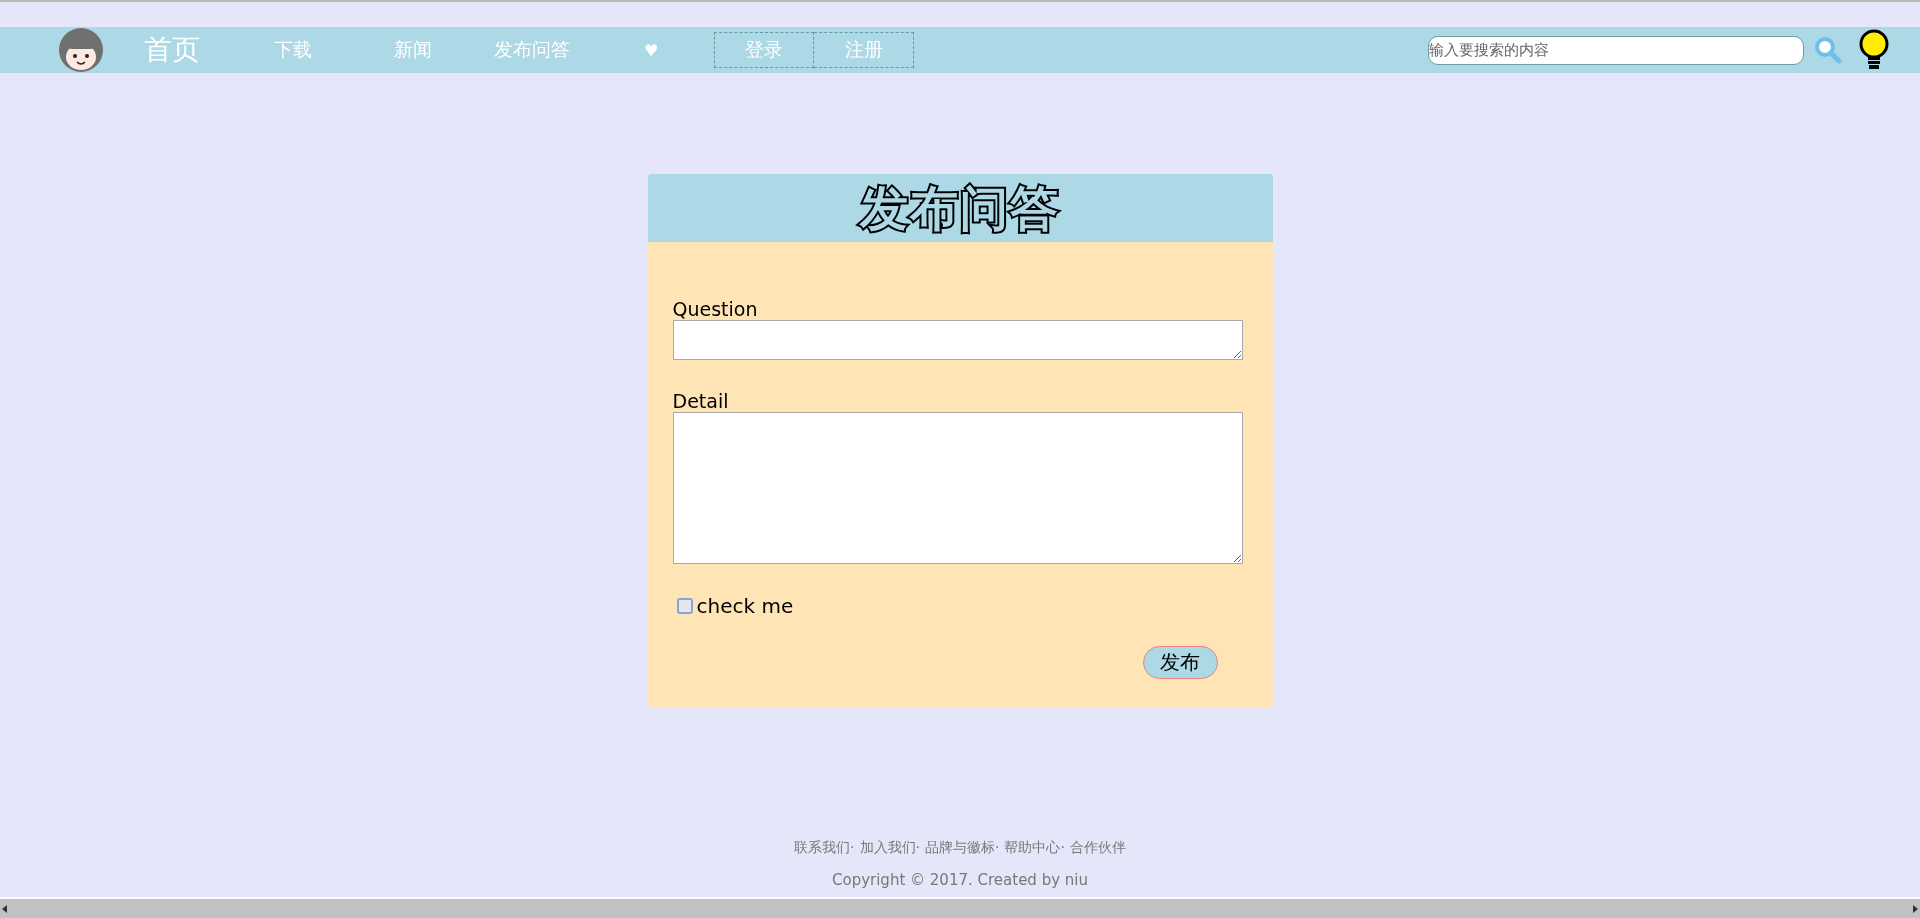 The width and height of the screenshot is (1920, 918). What do you see at coordinates (1097, 848) in the screenshot?
I see `footer-link: 合作伙伴` at bounding box center [1097, 848].